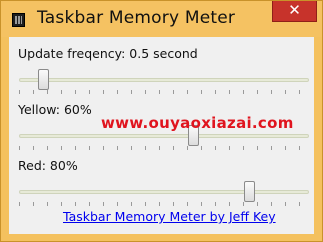 Image resolution: width=323 pixels, height=242 pixels. What do you see at coordinates (108, 53) in the screenshot?
I see `update-frequency-label: Update freqency: 0.5 second` at bounding box center [108, 53].